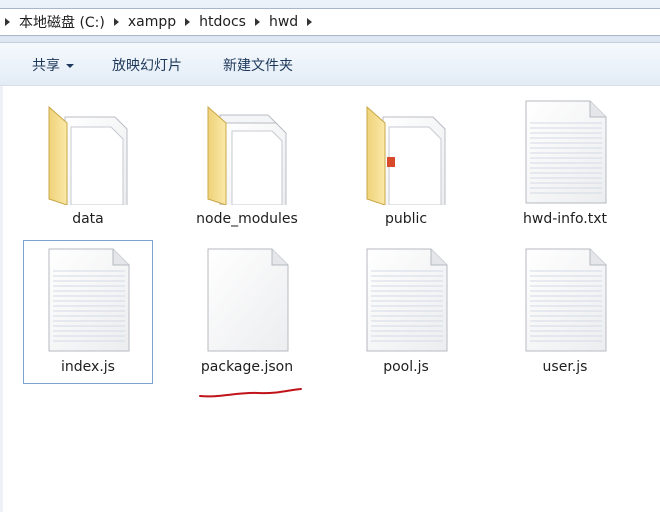 This screenshot has height=512, width=660. I want to click on address-bar: 本地磁盘 (C:) xampp htdocs hwd, so click(330, 21).